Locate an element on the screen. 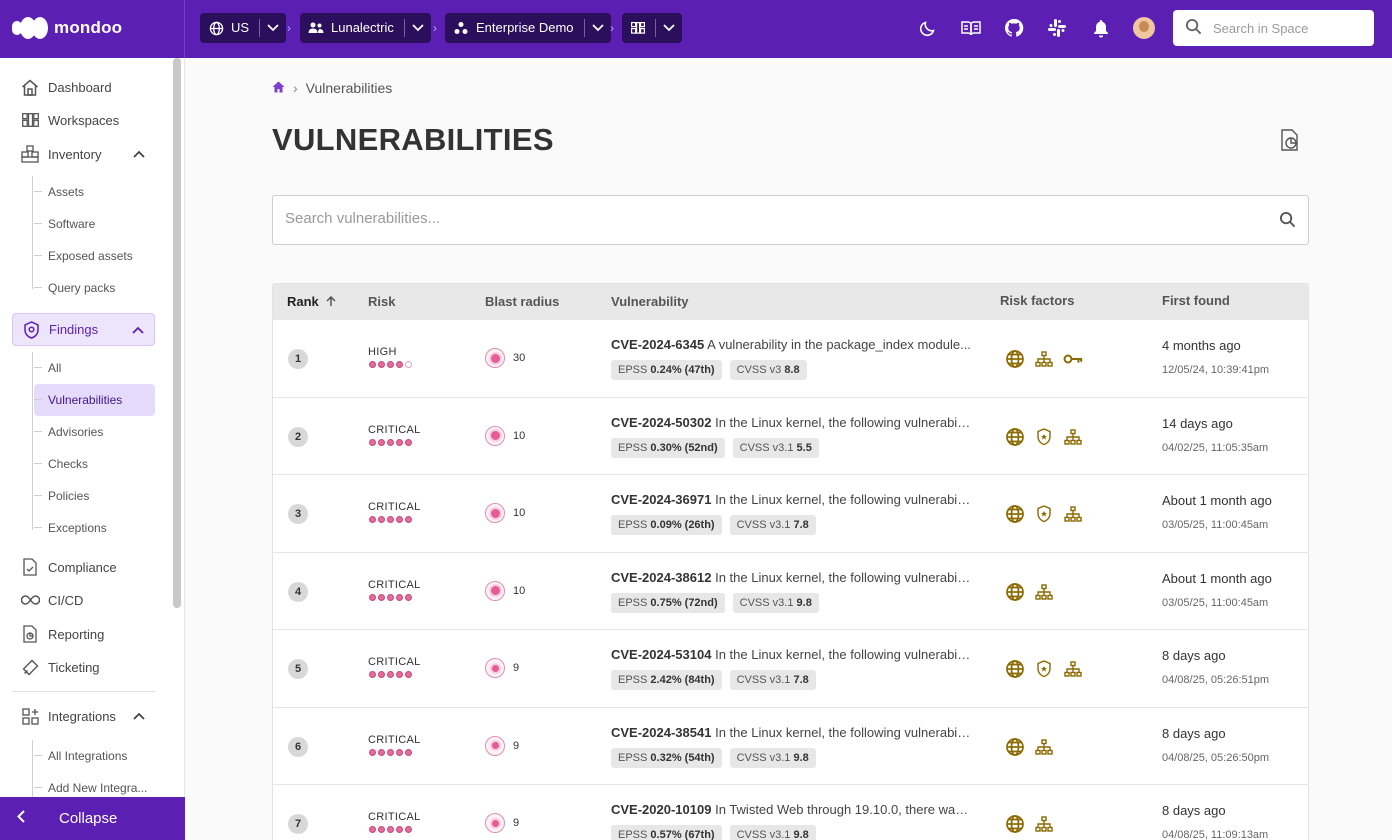  search-icon is located at coordinates (1287, 222).